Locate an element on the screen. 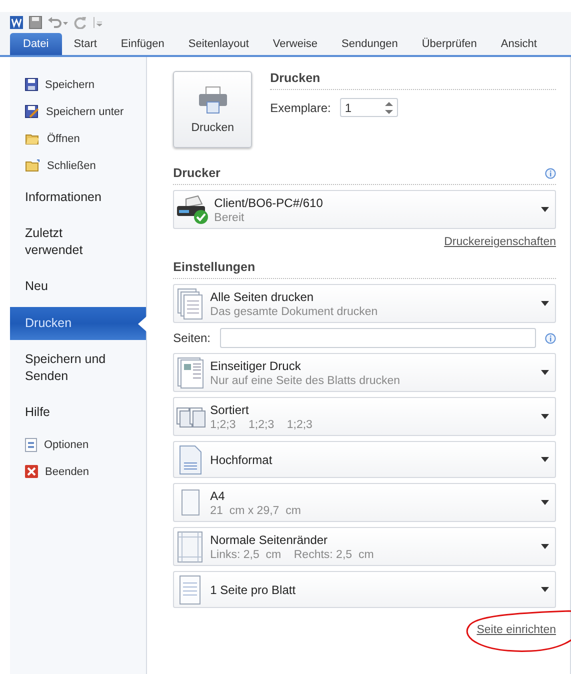  single-sided-page-icon is located at coordinates (191, 373).